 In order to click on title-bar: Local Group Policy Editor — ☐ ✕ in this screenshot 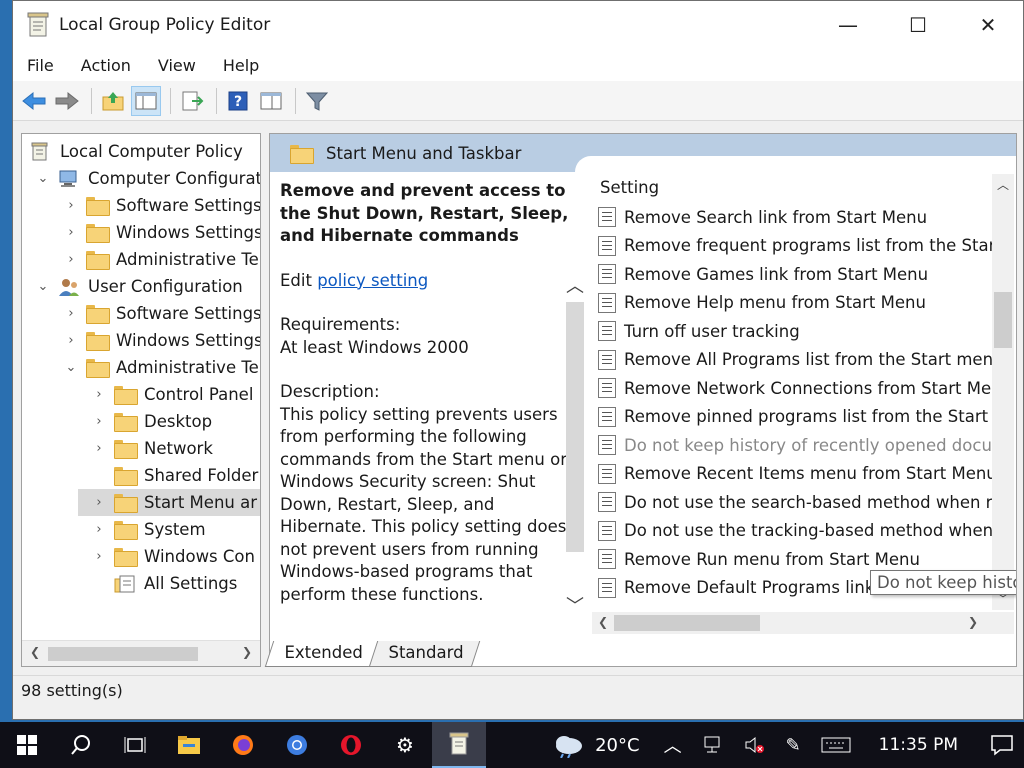, I will do `click(518, 25)`.